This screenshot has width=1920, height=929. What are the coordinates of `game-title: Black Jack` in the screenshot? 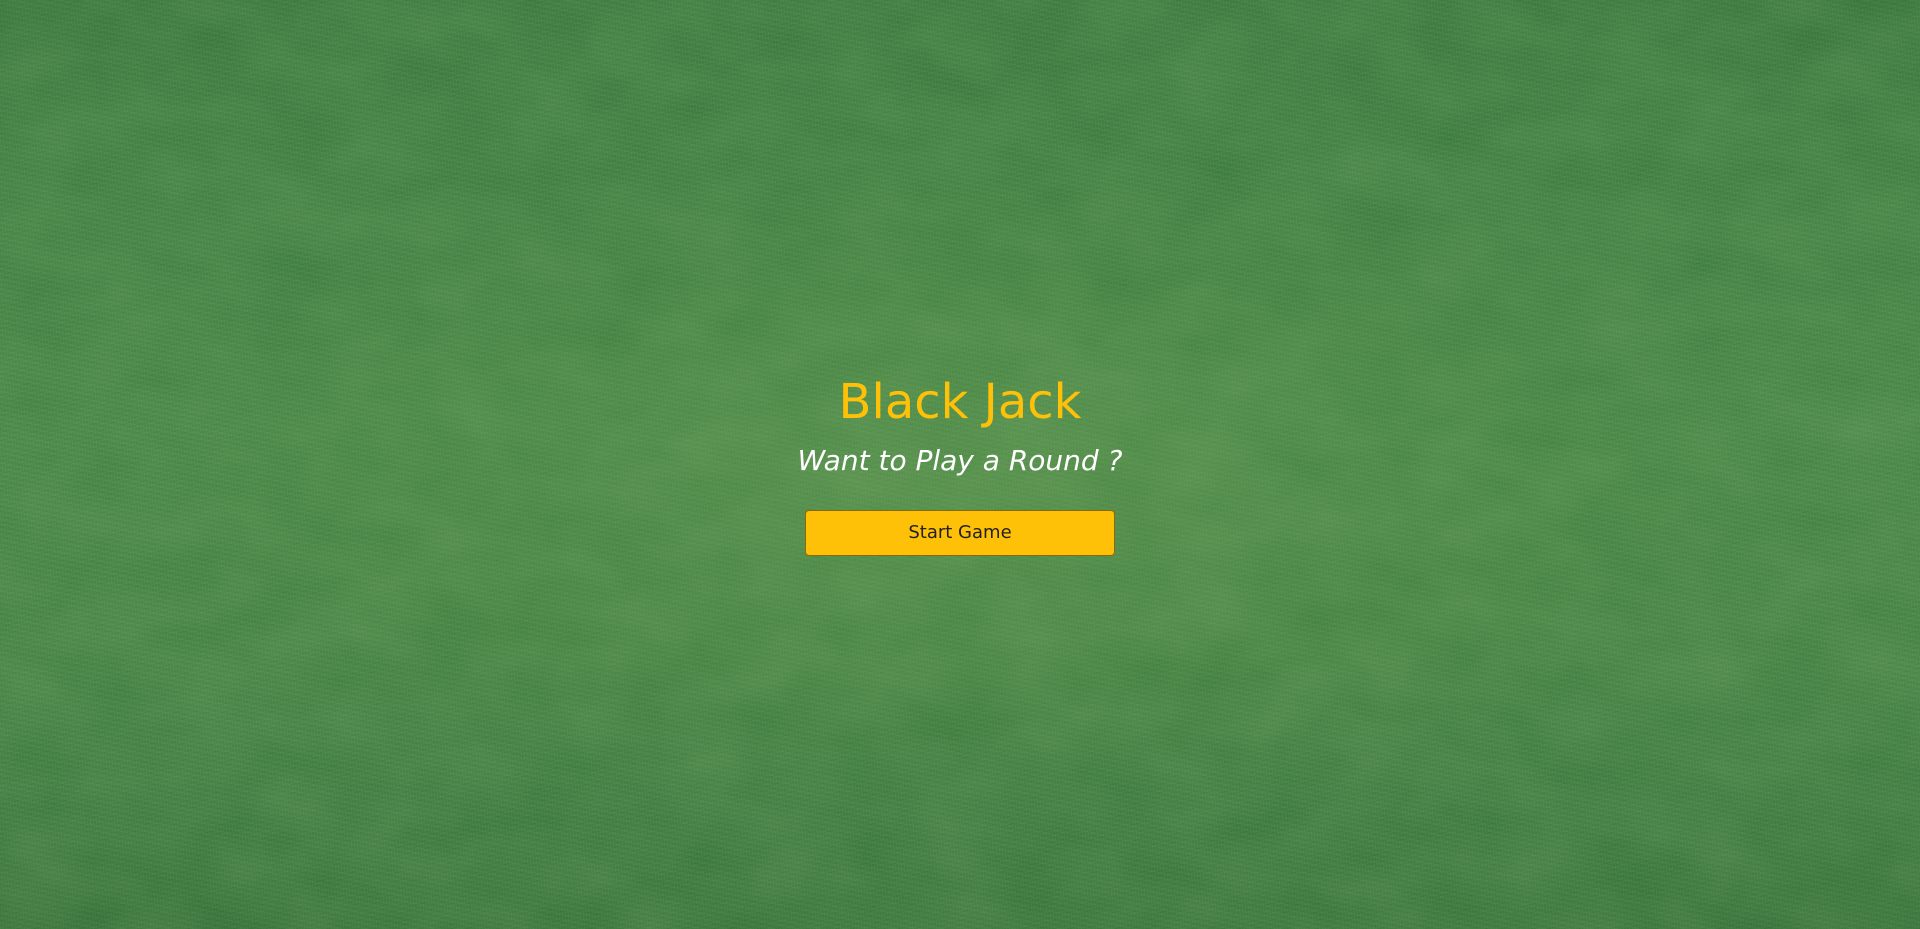 It's located at (960, 402).